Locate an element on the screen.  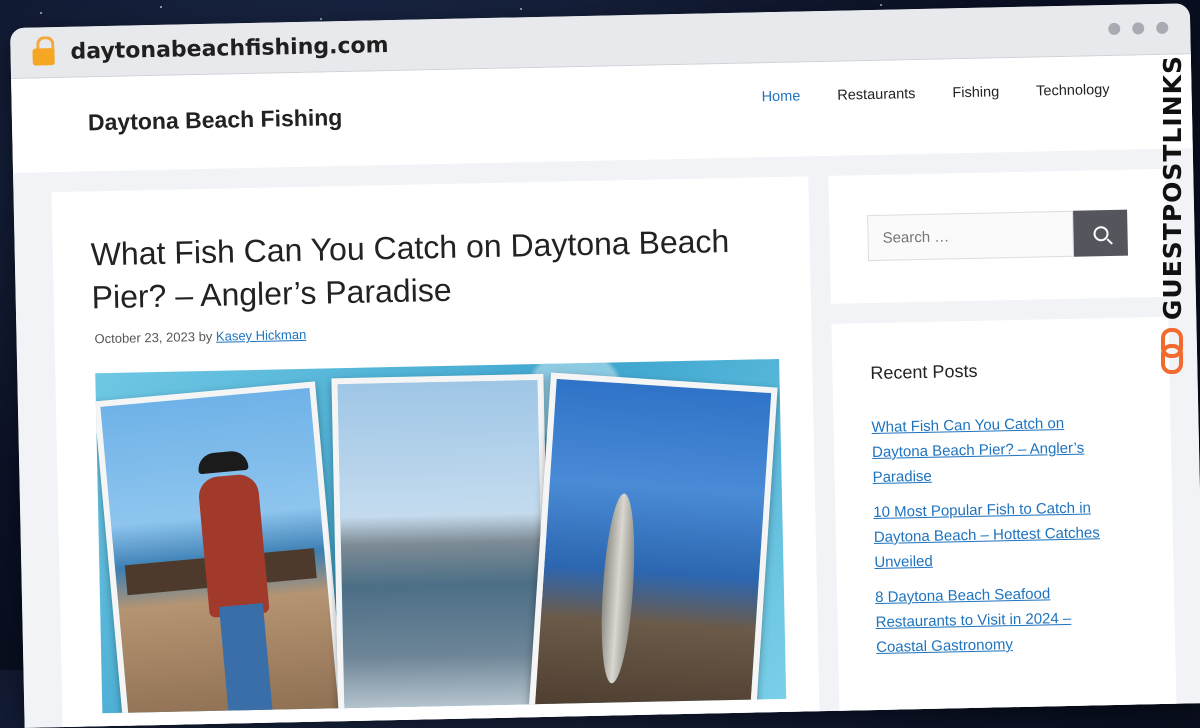
post-by: by is located at coordinates (205, 336).